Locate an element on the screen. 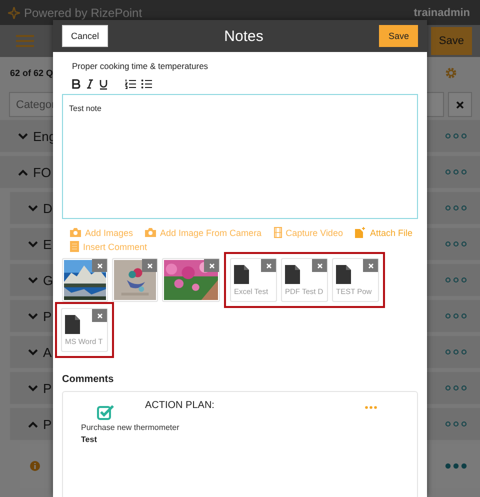  comment-title: ACTION PLAN: is located at coordinates (179, 405).